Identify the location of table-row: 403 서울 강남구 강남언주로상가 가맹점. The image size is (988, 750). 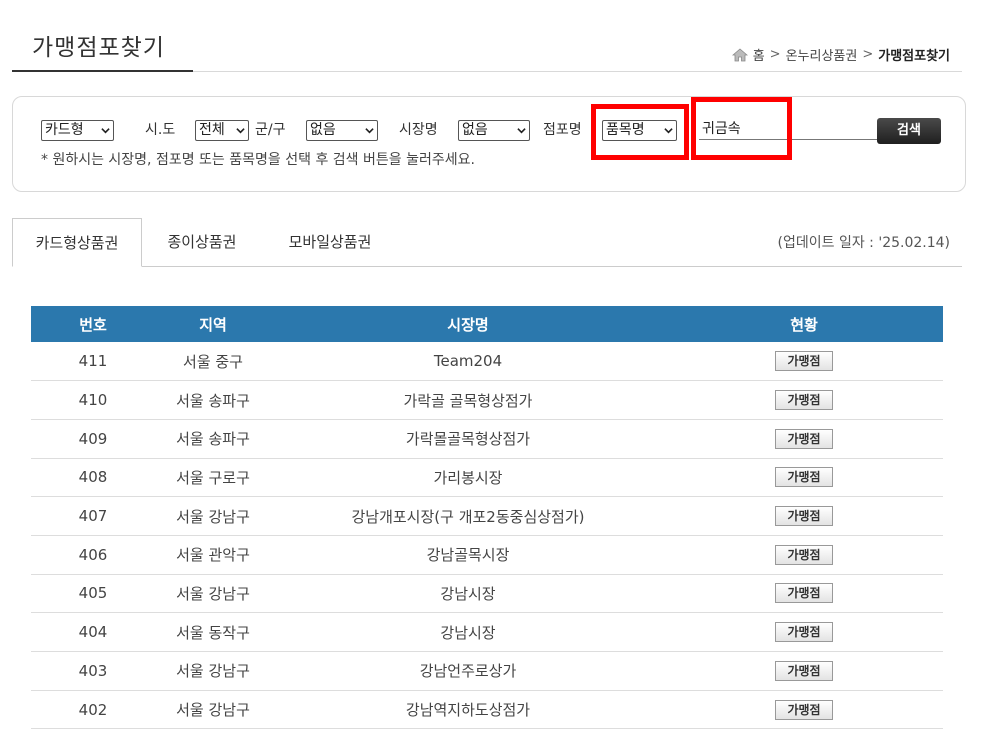
(487, 671).